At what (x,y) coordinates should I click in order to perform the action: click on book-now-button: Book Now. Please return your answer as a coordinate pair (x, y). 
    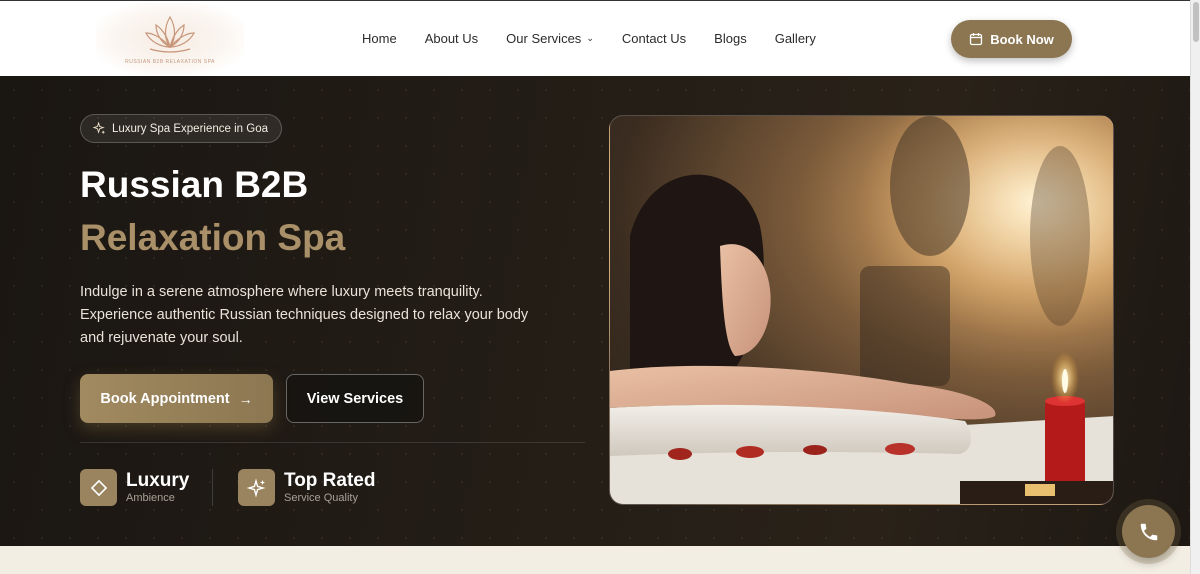
    Looking at the image, I should click on (1011, 39).